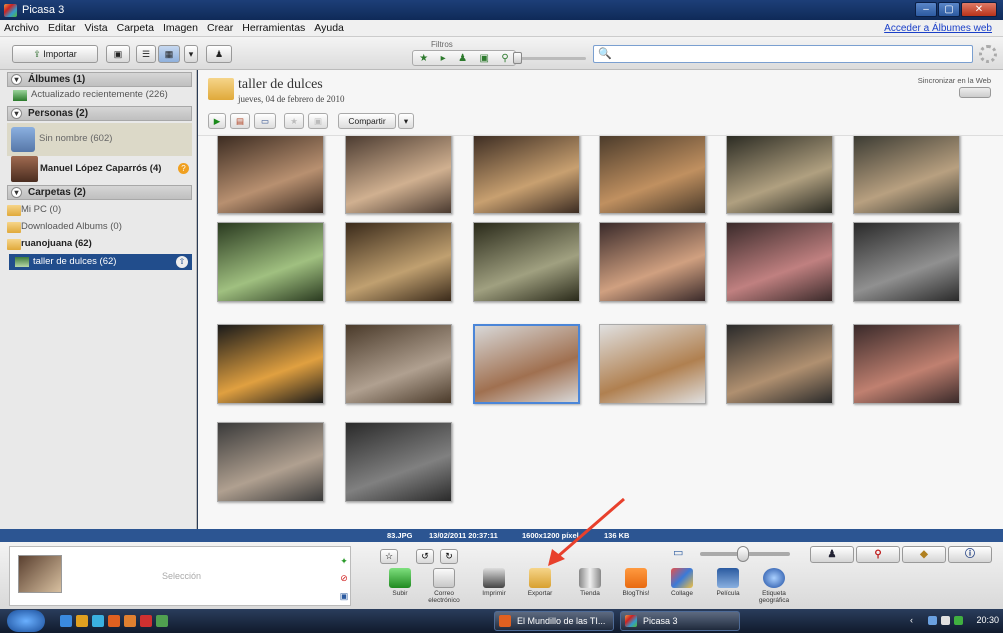 The image size is (1003, 633). What do you see at coordinates (344, 578) in the screenshot?
I see `clear-selection-icon: ⊘` at bounding box center [344, 578].